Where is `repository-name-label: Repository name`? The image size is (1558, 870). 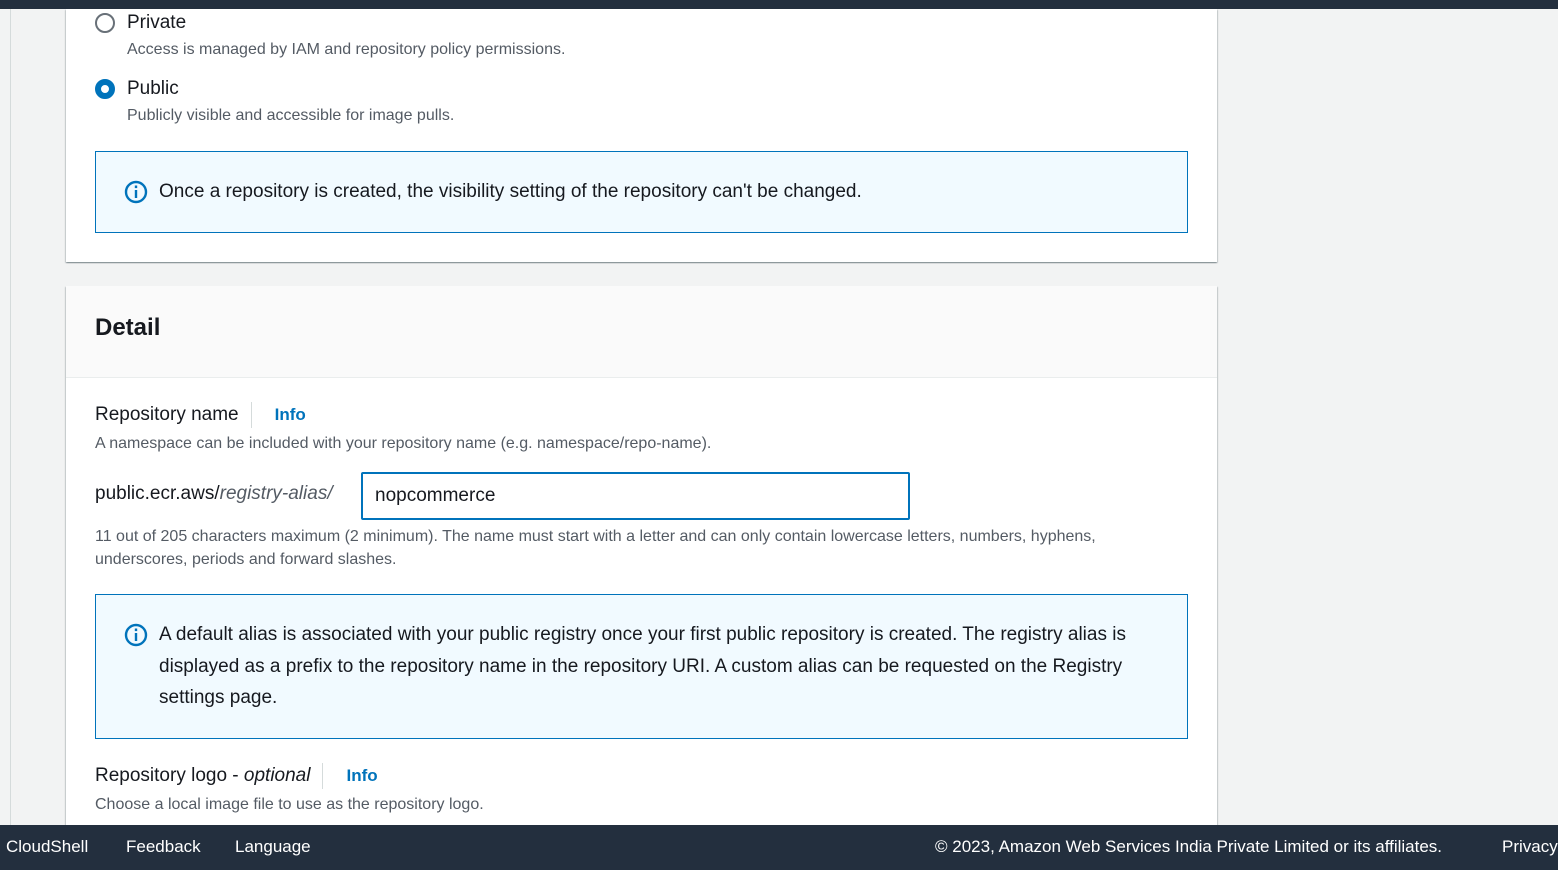 repository-name-label: Repository name is located at coordinates (167, 414).